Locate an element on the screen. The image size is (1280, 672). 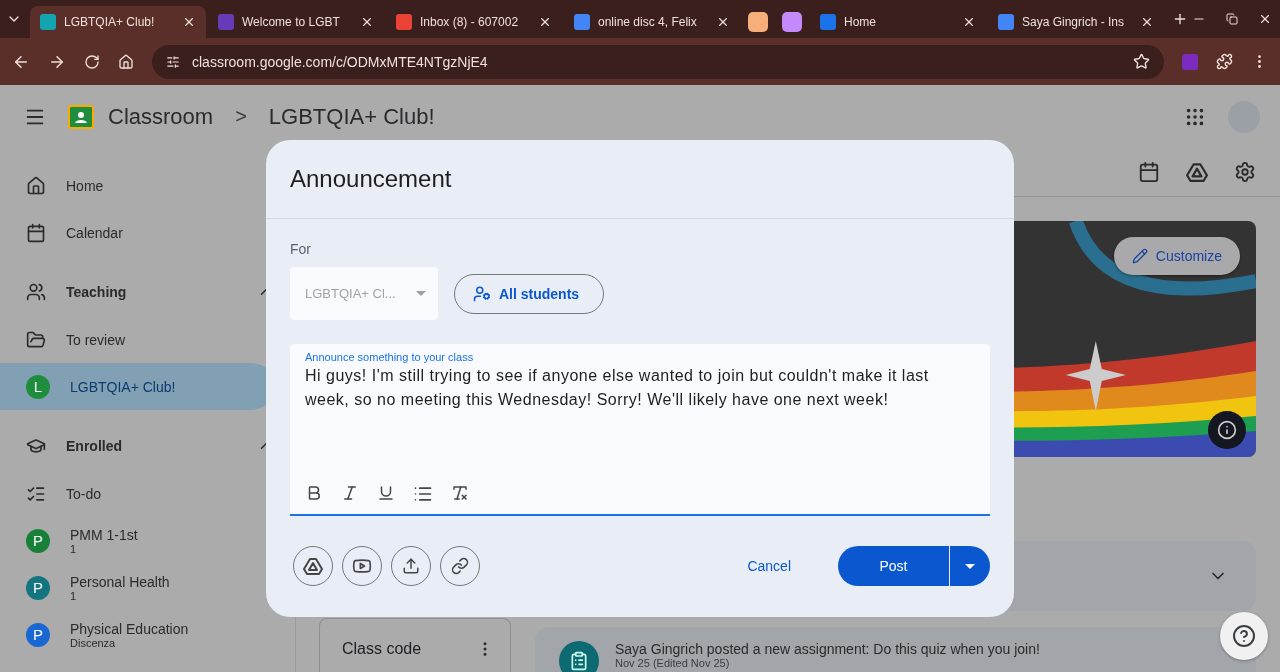
sidebar-section: Enrolled is located at coordinates (137, 446).